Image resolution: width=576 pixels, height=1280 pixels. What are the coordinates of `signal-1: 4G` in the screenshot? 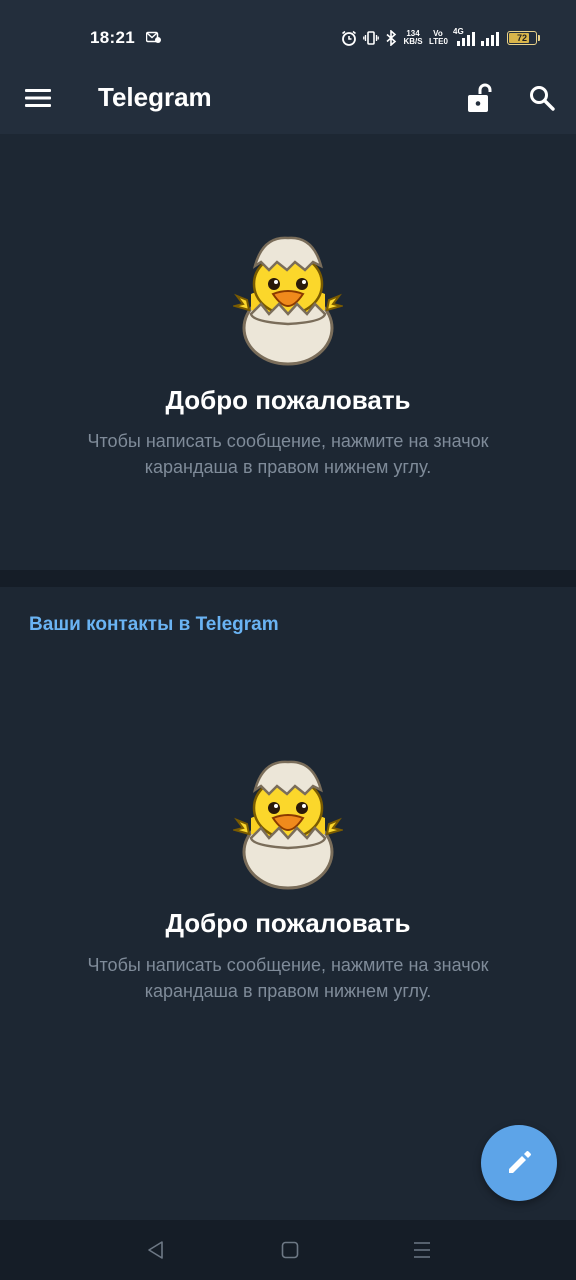 It's located at (464, 36).